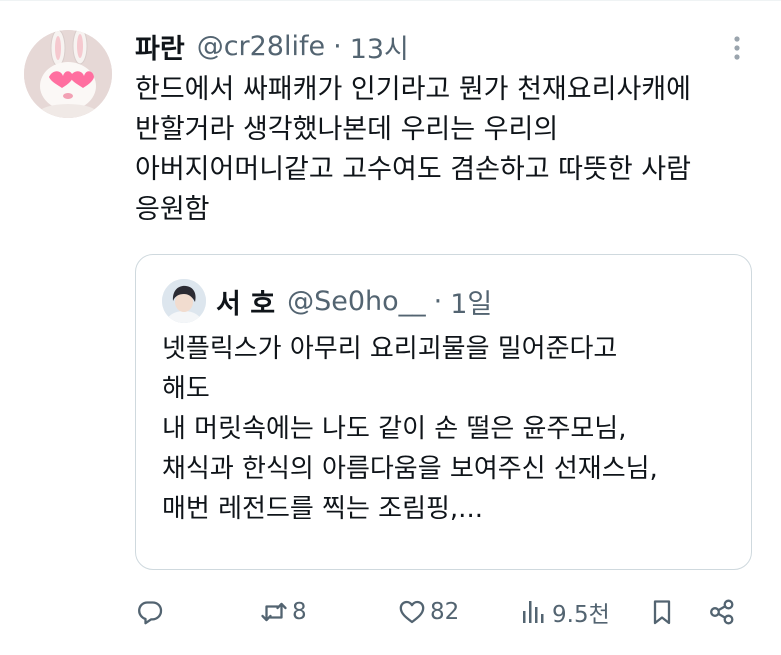 Image resolution: width=781 pixels, height=655 pixels. I want to click on avatar, so click(68, 74).